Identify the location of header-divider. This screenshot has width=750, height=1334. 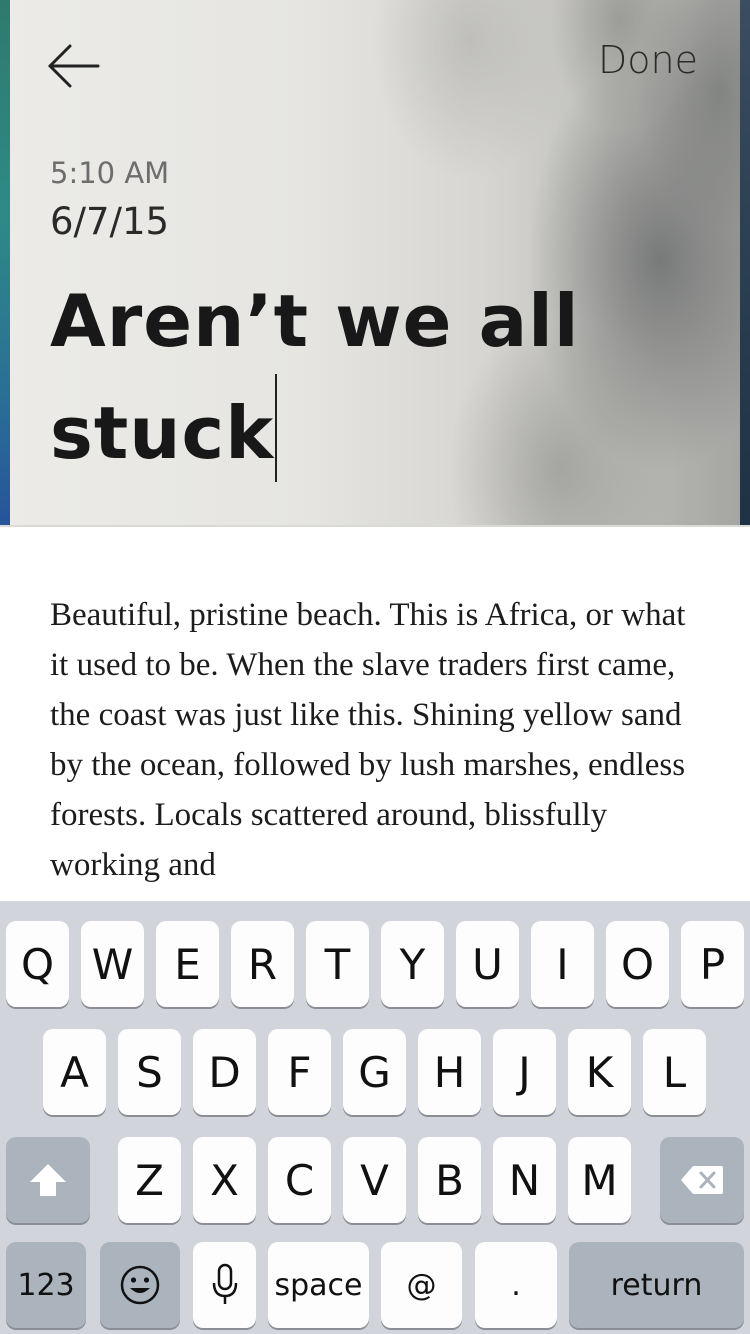
(375, 526).